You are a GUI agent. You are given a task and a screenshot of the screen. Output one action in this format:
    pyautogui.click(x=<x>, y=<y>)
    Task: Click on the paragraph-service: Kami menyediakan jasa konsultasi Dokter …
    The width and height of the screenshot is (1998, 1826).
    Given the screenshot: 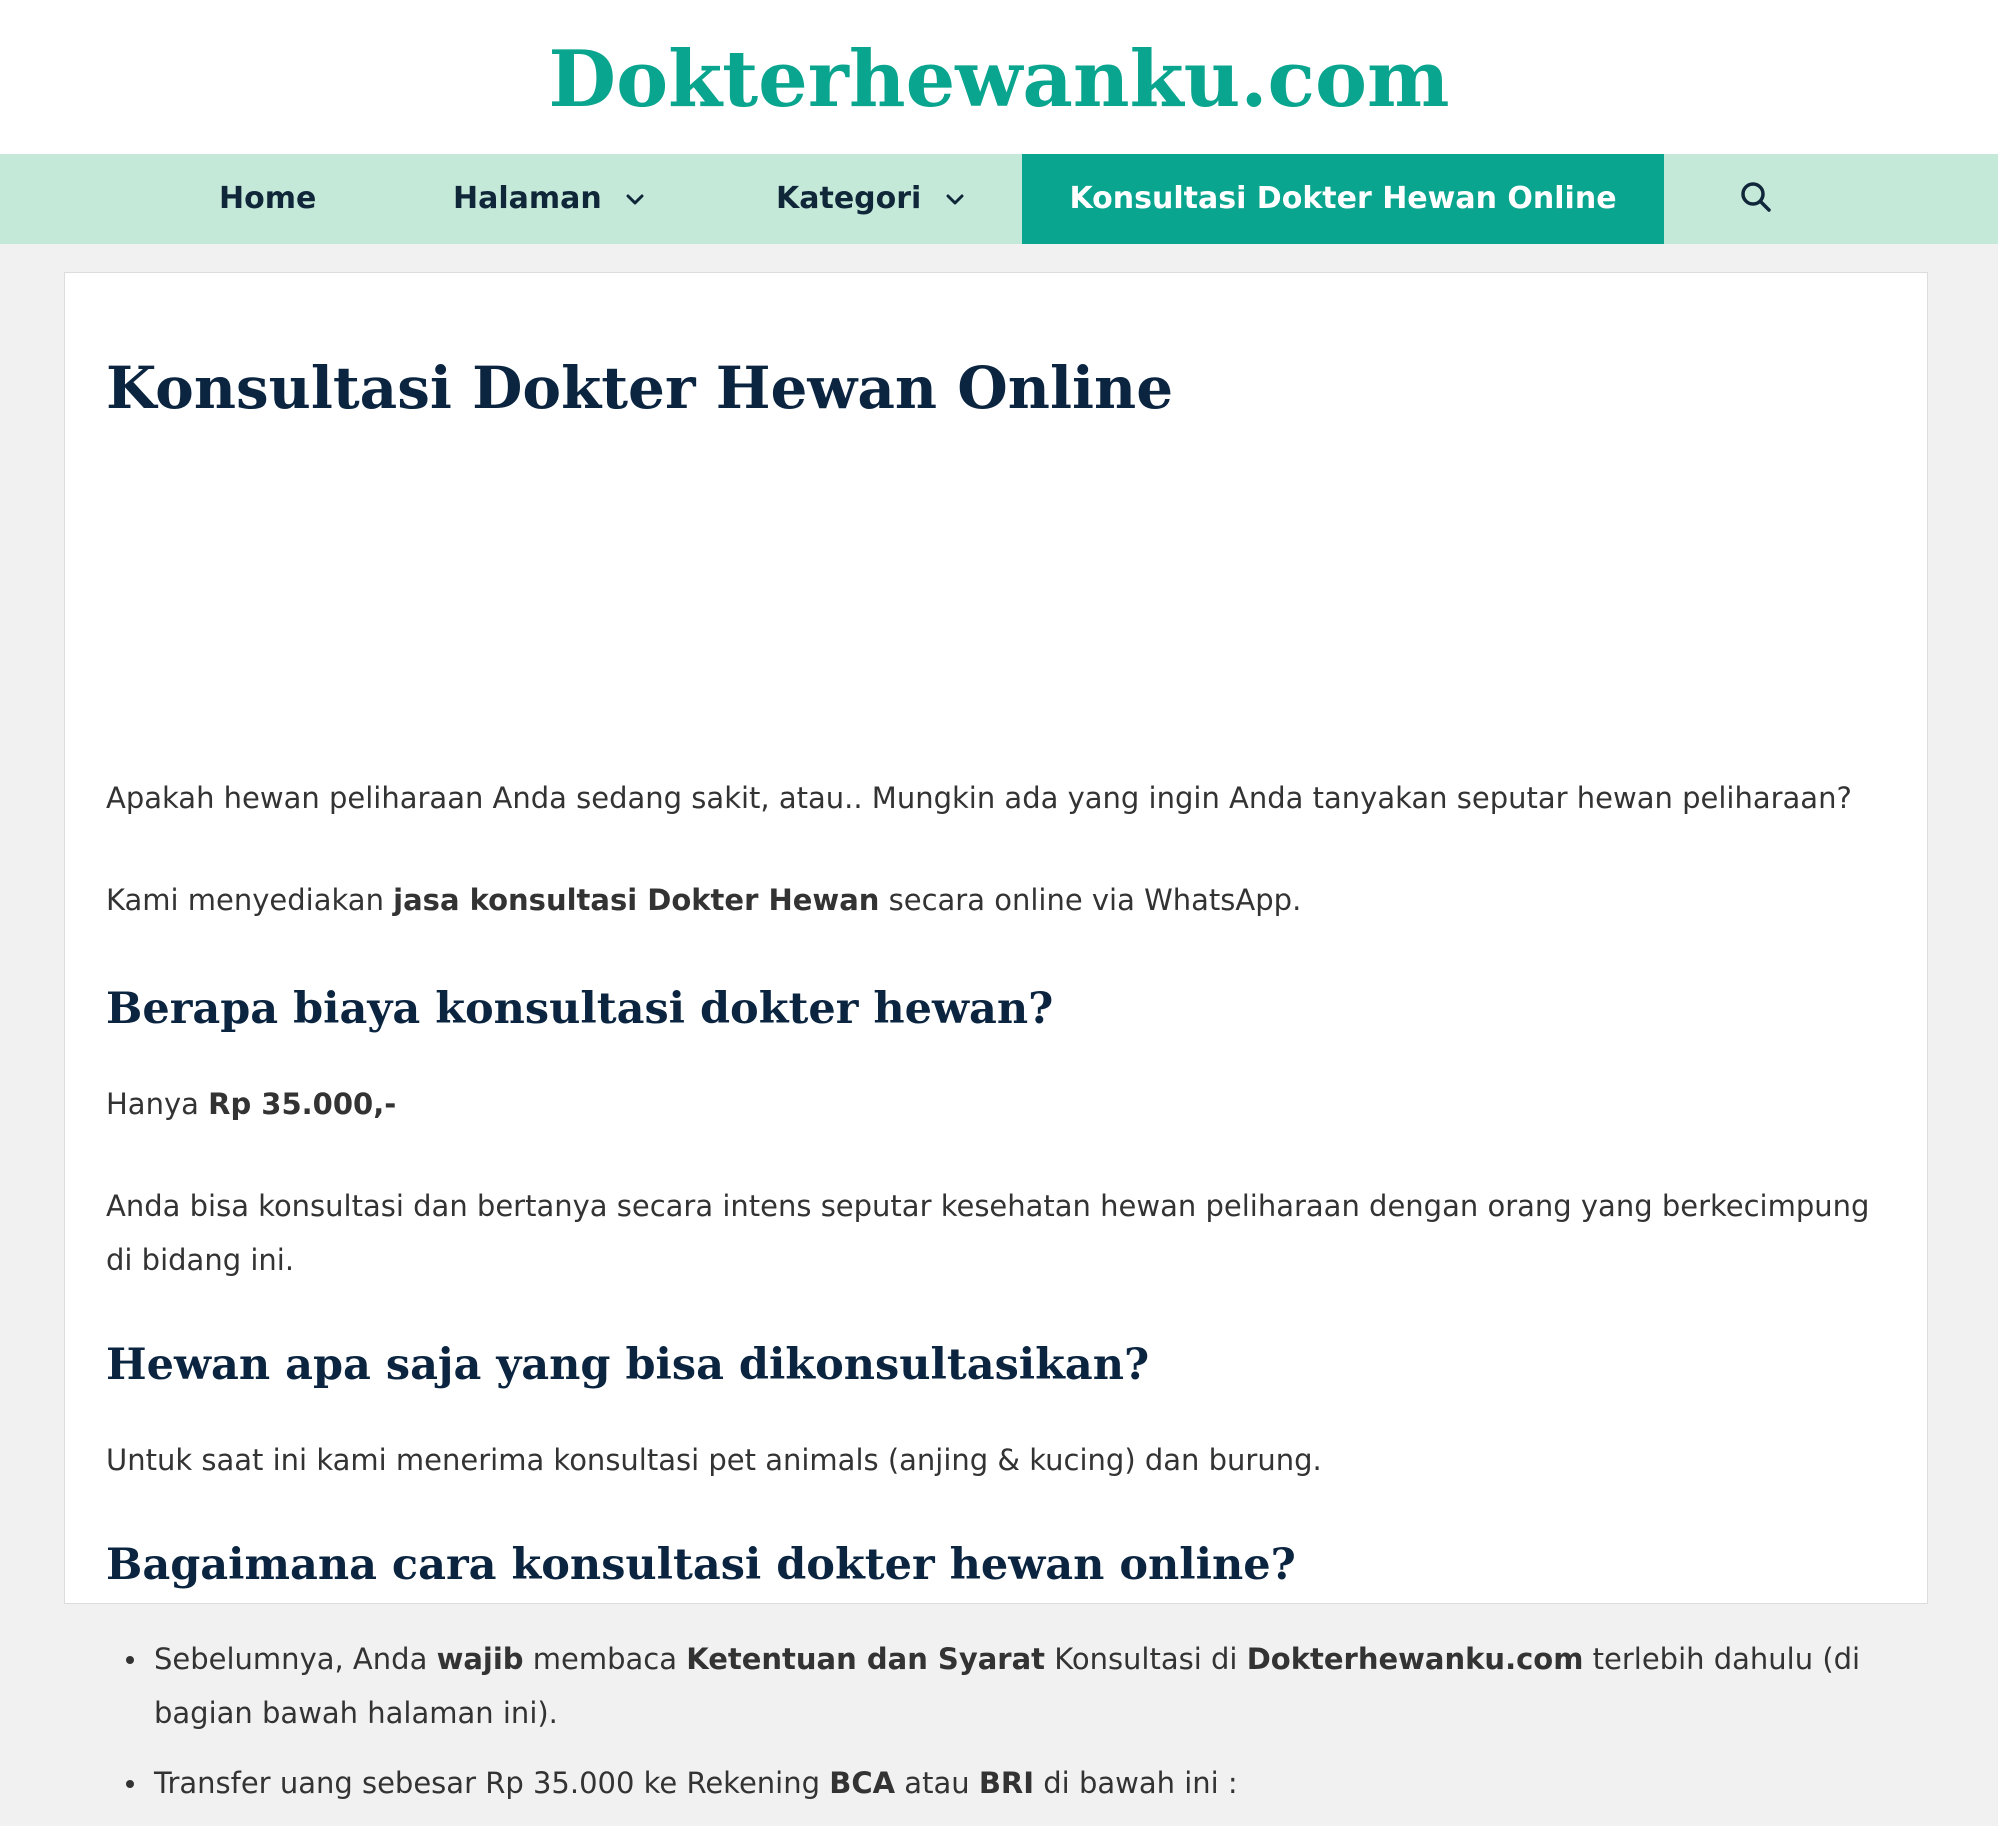 What is the action you would take?
    pyautogui.click(x=1001, y=900)
    